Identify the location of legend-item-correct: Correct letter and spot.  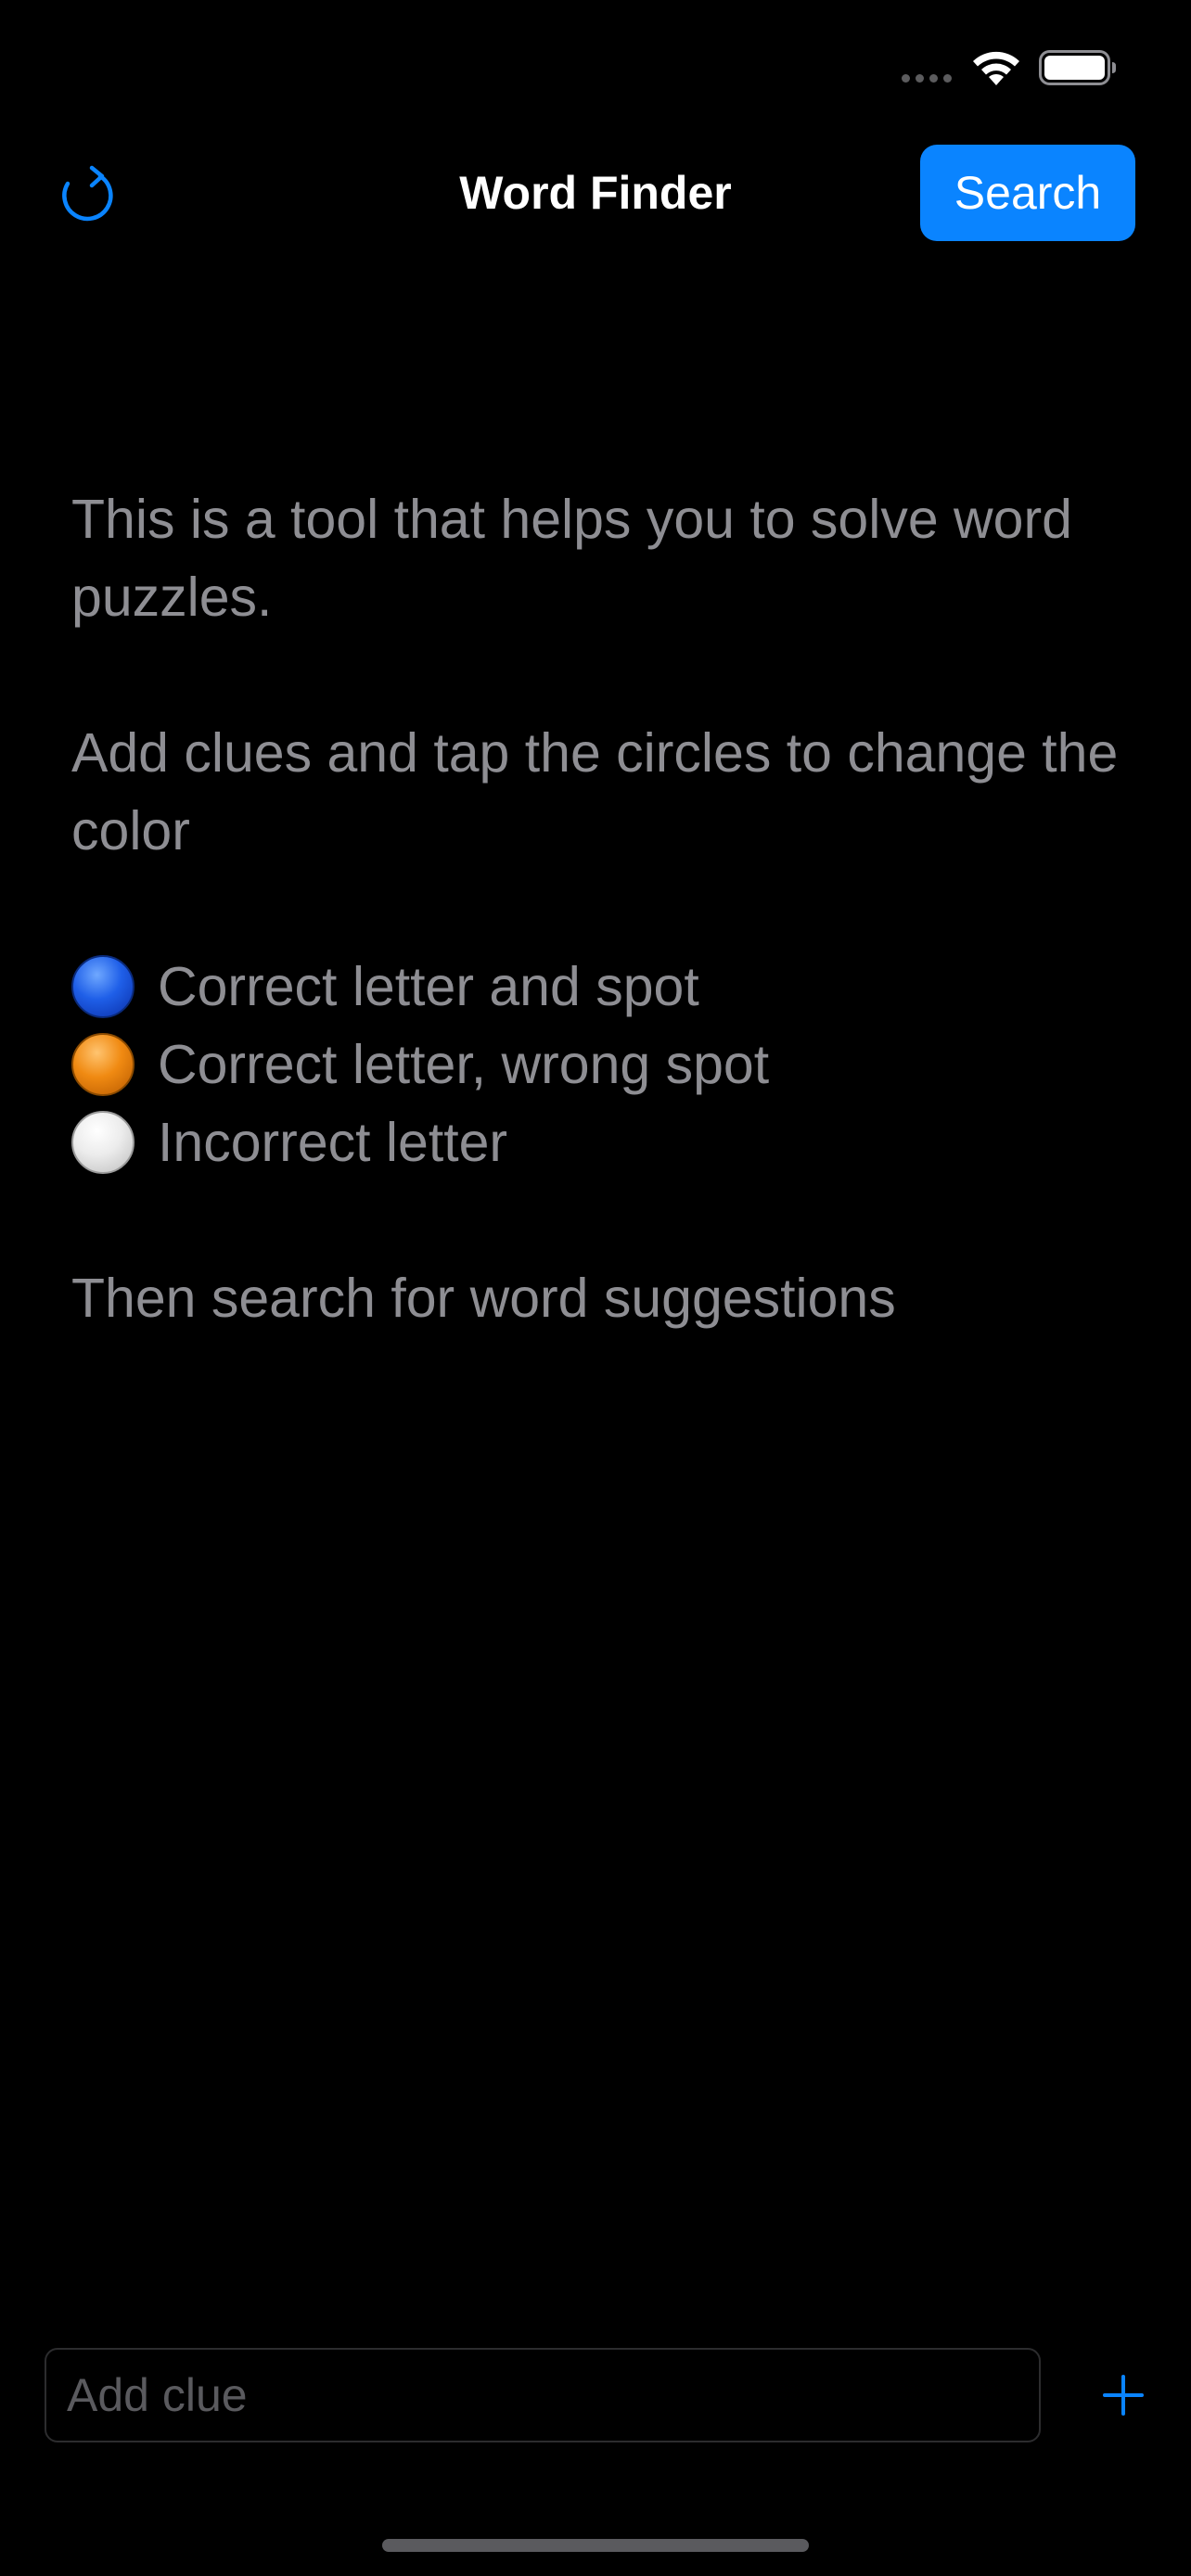
(604, 987).